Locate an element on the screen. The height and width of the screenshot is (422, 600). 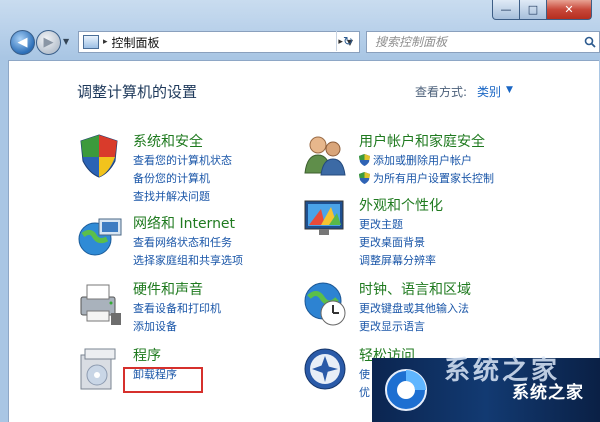
ease-of-access-icon is located at coordinates (325, 369).